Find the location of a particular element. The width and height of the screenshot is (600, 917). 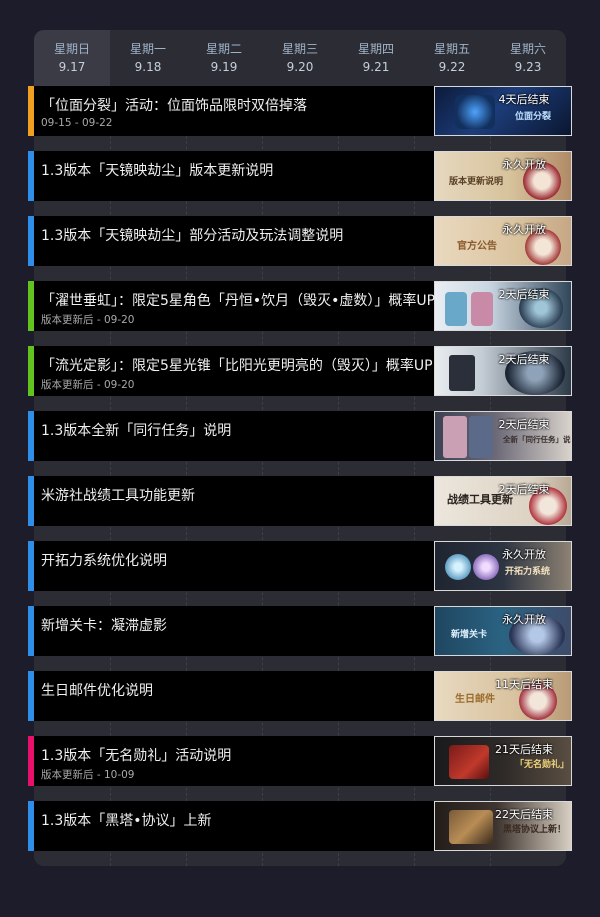

event-title: 1.3版本全新「同行任务」说明 is located at coordinates (136, 431).